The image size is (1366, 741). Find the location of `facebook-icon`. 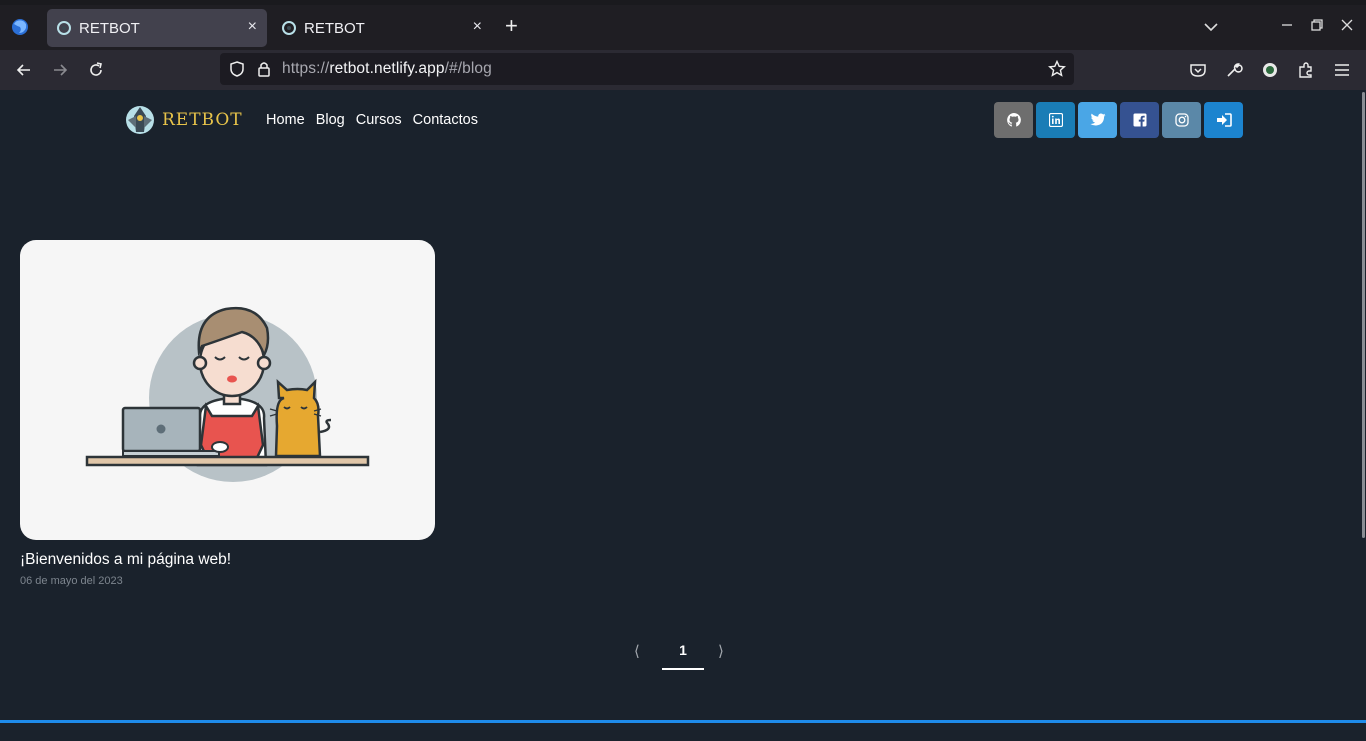

facebook-icon is located at coordinates (1139, 120).